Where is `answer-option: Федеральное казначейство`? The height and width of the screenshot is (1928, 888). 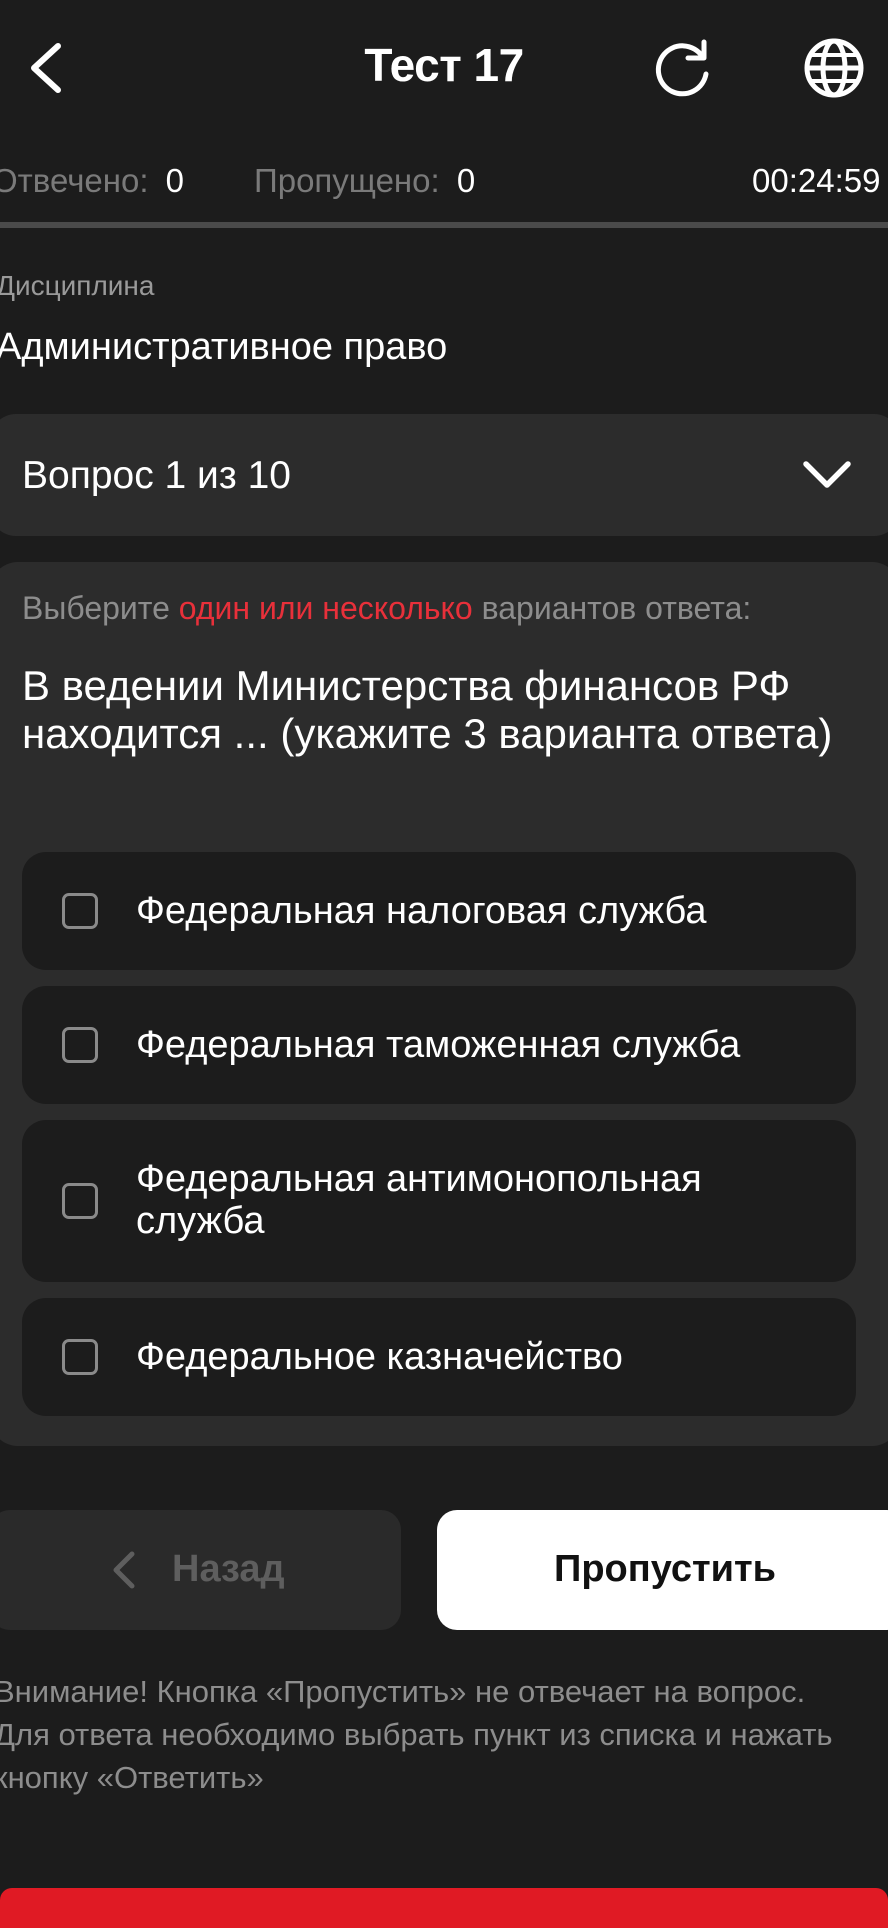
answer-option: Федеральное казначейство is located at coordinates (439, 1357).